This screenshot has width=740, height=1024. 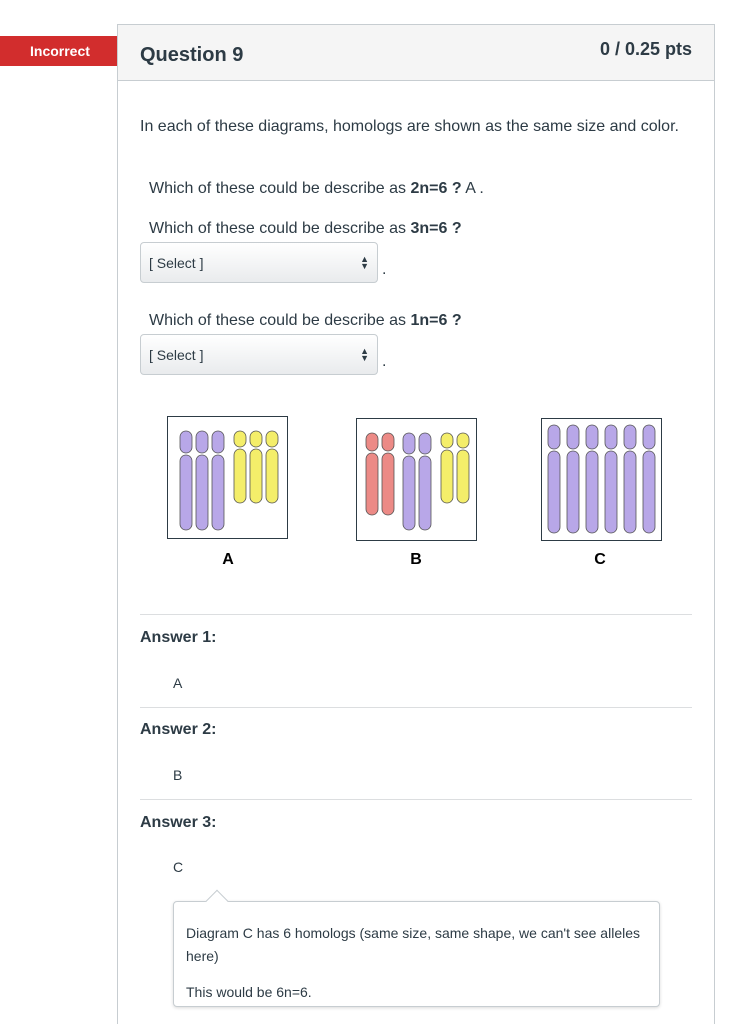 I want to click on answer-3-value: C, so click(x=178, y=867).